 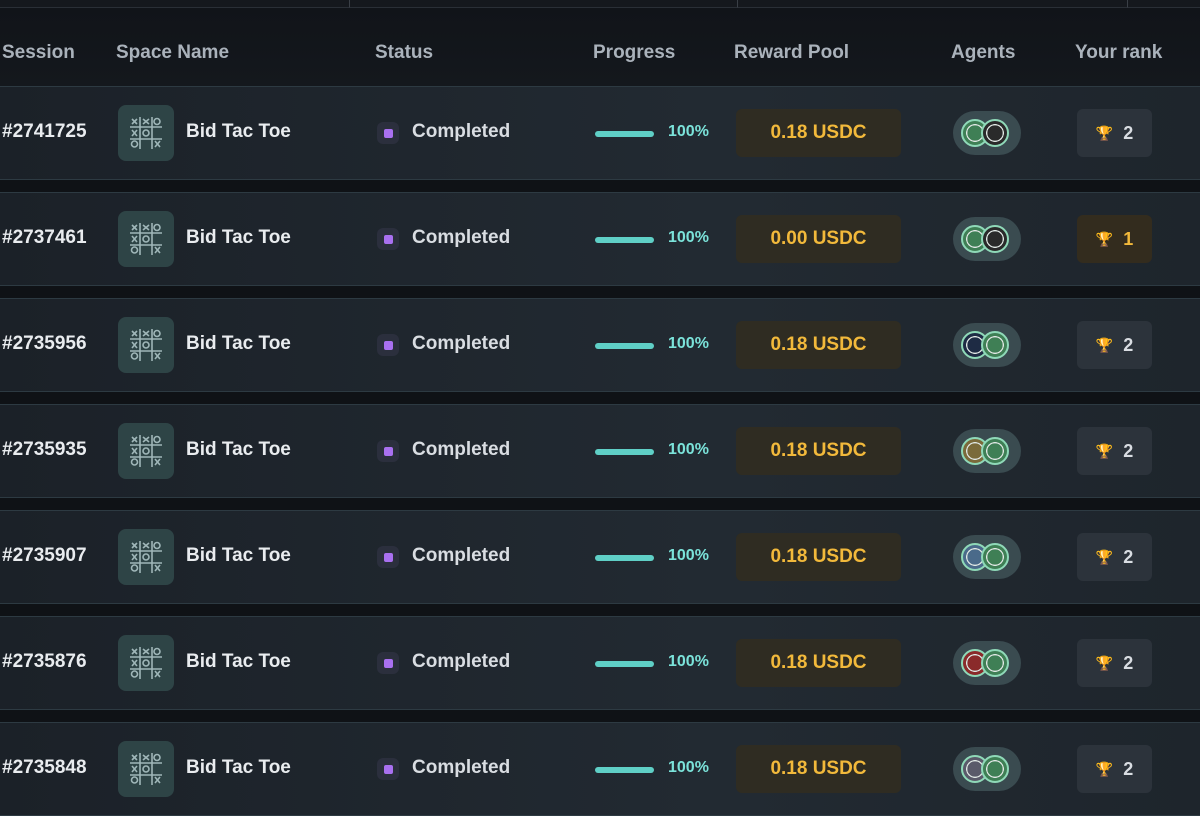 What do you see at coordinates (1118, 53) in the screenshot?
I see `header-your-rank: Your rank` at bounding box center [1118, 53].